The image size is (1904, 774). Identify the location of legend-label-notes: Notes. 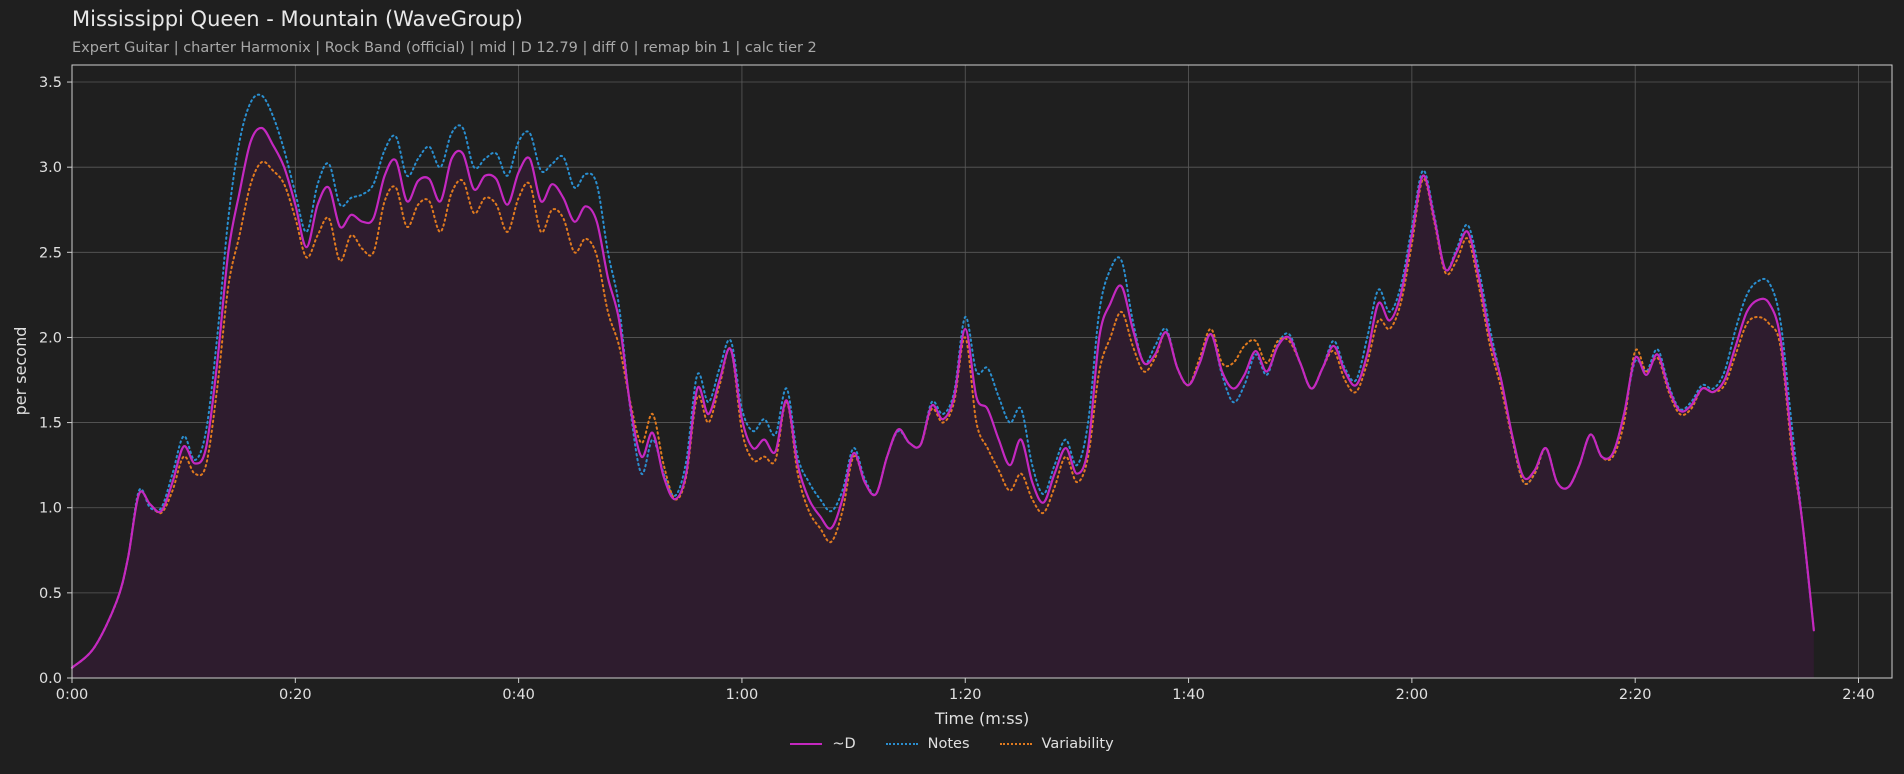
(948, 744).